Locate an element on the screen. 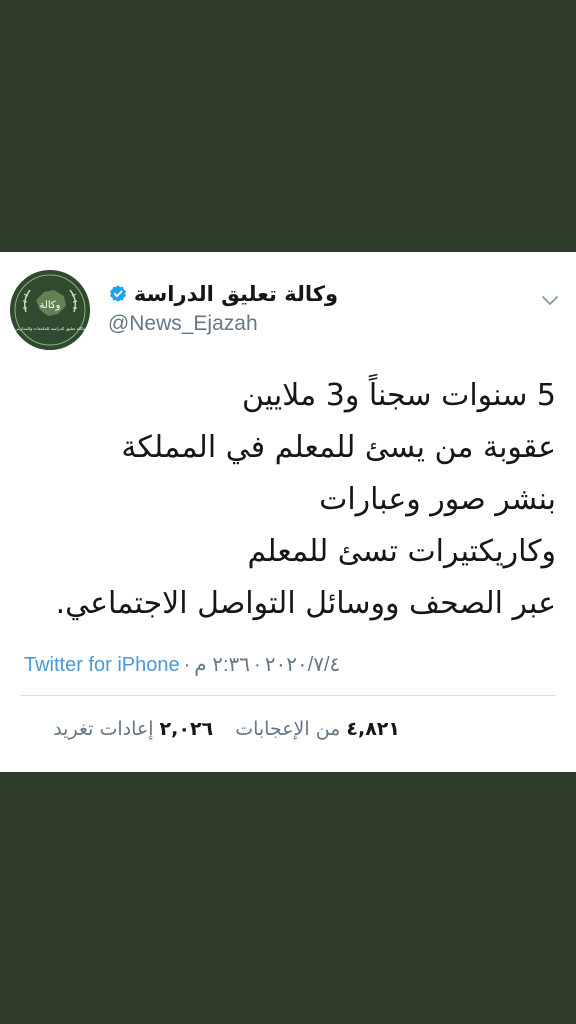 Image resolution: width=576 pixels, height=1024 pixels. tweet-date: ٢٠٢٠/٧/٤ is located at coordinates (303, 665).